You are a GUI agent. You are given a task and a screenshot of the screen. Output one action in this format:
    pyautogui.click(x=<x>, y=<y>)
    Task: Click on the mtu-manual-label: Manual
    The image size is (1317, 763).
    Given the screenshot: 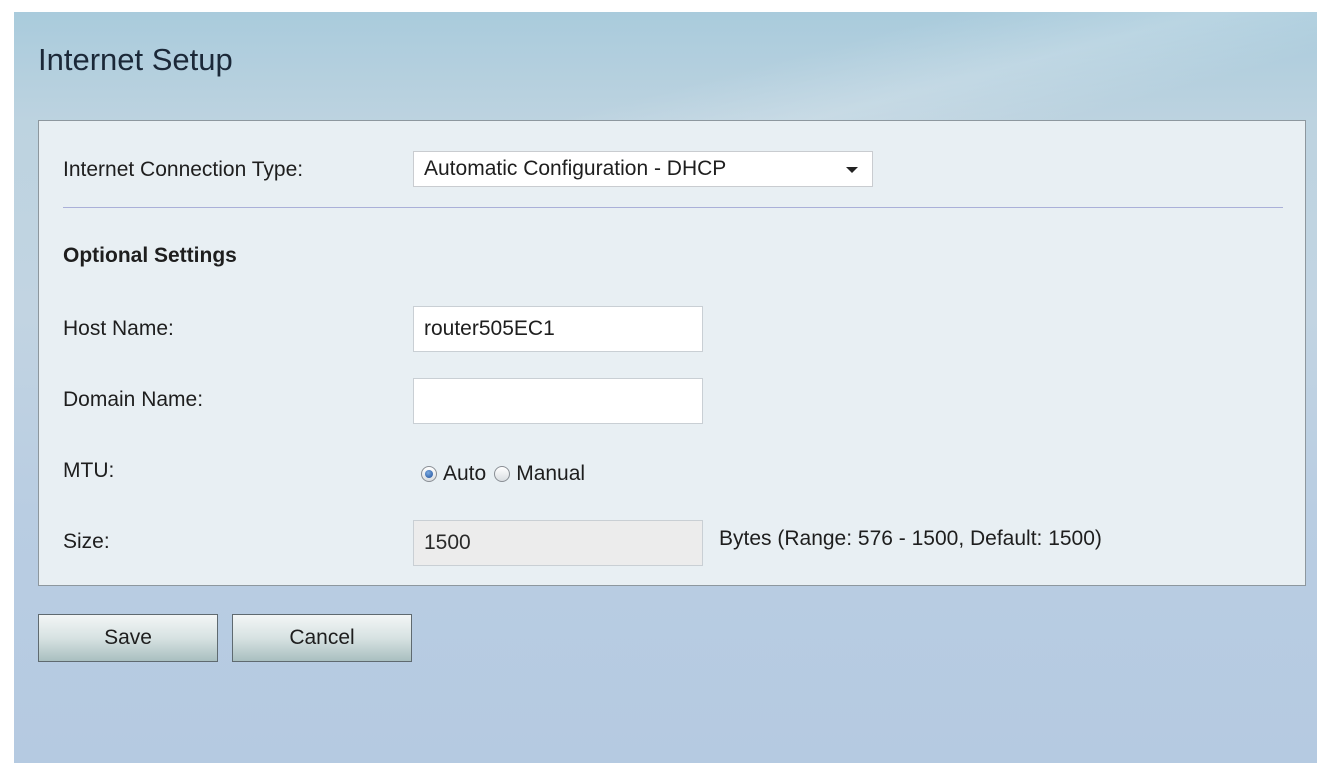 What is the action you would take?
    pyautogui.click(x=550, y=474)
    